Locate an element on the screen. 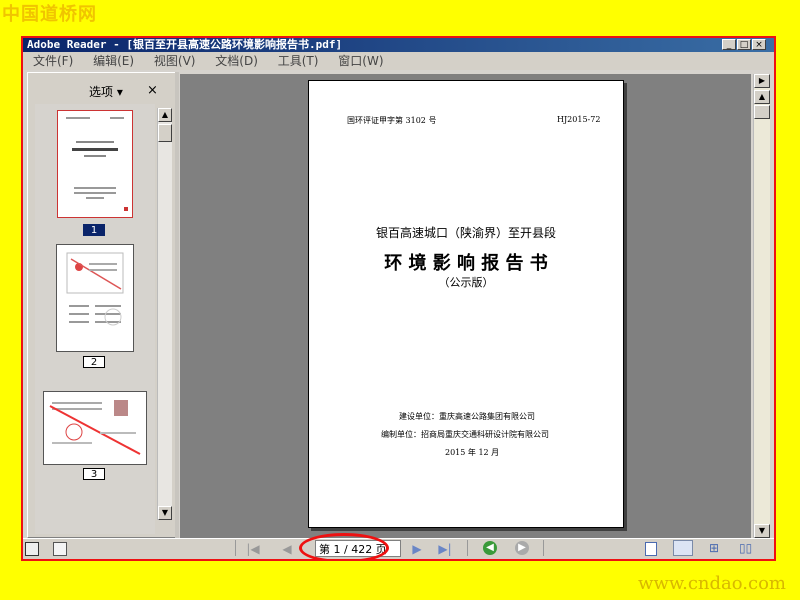 Image resolution: width=800 pixels, height=600 pixels. thumbnail-label-2: 2 is located at coordinates (94, 362).